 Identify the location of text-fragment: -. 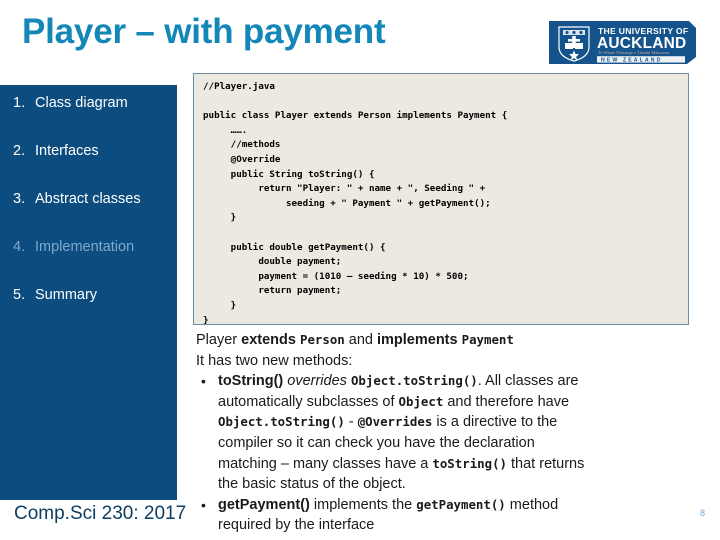
(351, 422).